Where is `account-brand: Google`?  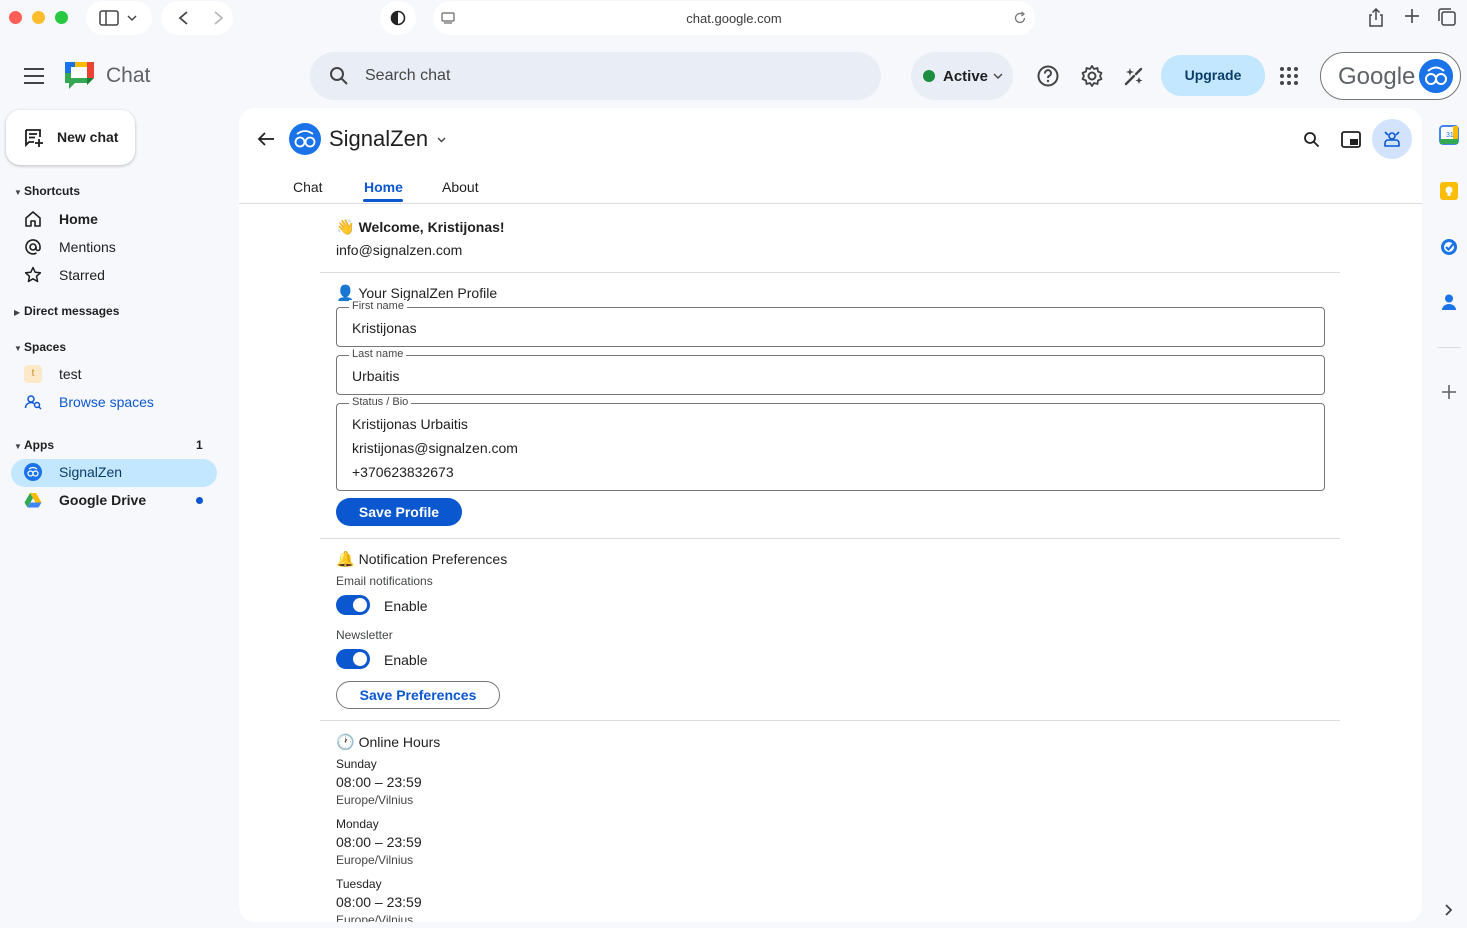
account-brand: Google is located at coordinates (1377, 76).